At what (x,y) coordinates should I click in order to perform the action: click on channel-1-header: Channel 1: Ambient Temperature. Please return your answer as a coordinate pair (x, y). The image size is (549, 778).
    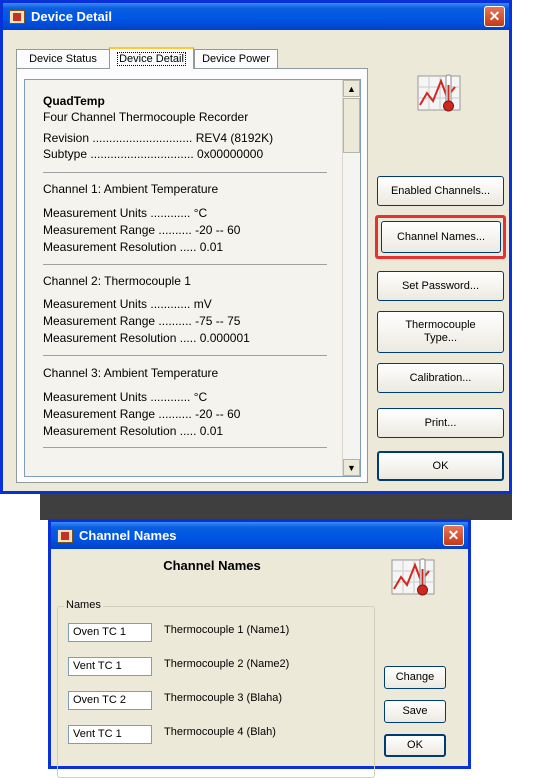
    Looking at the image, I should click on (131, 189).